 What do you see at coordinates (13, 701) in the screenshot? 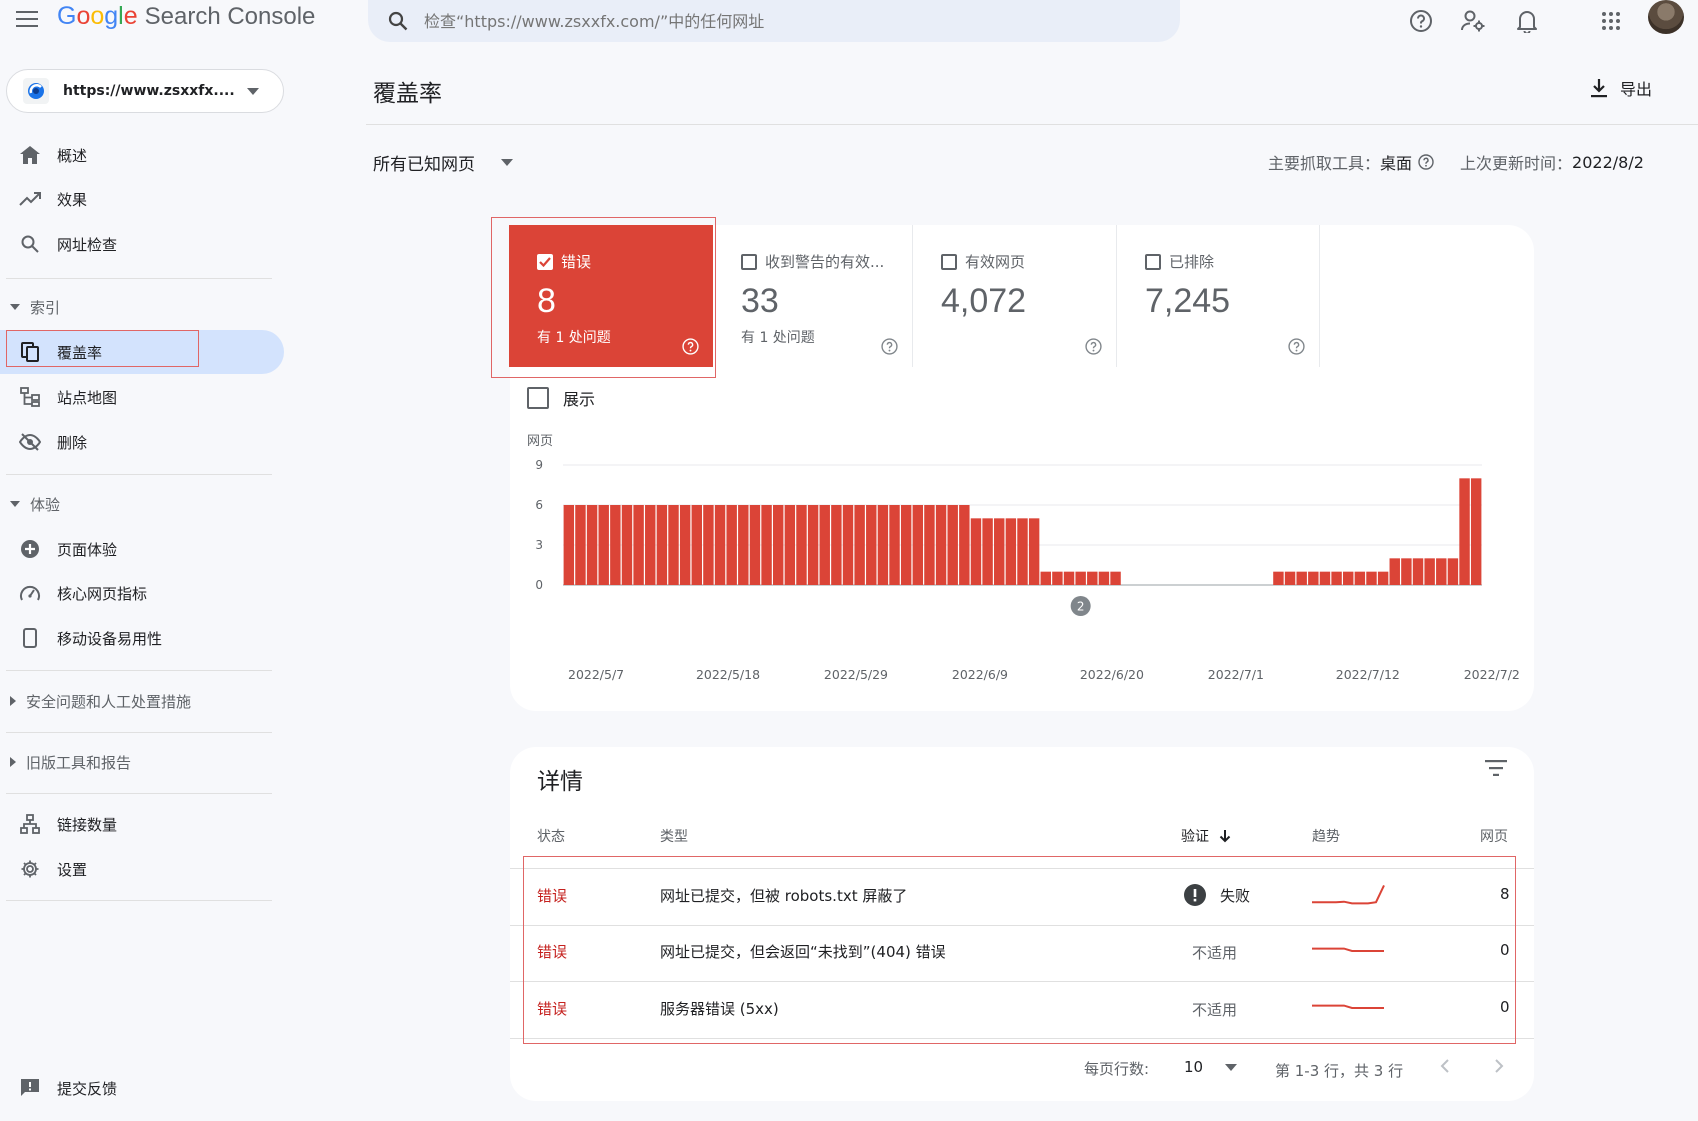
I see `caret-right-icon` at bounding box center [13, 701].